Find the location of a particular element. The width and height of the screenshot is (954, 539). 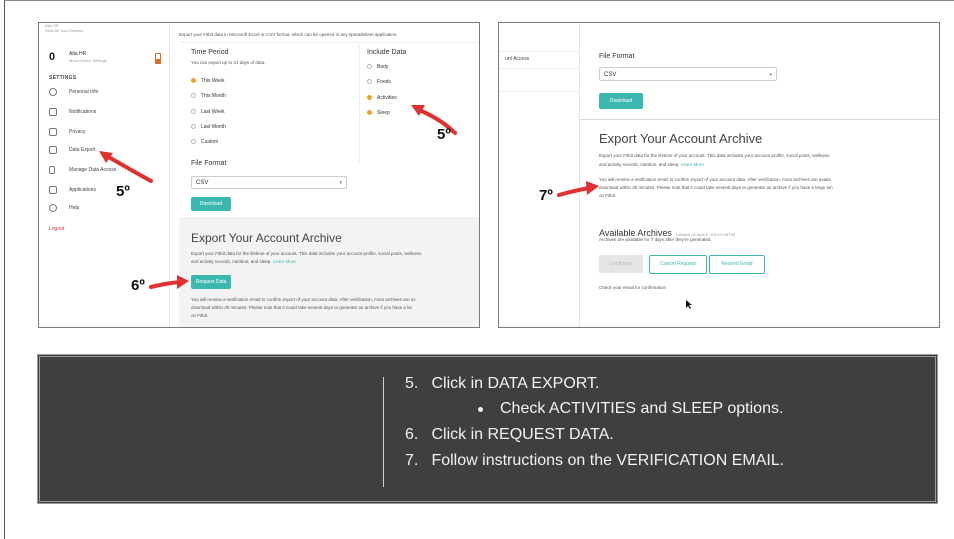

instructions-divider is located at coordinates (383, 432).